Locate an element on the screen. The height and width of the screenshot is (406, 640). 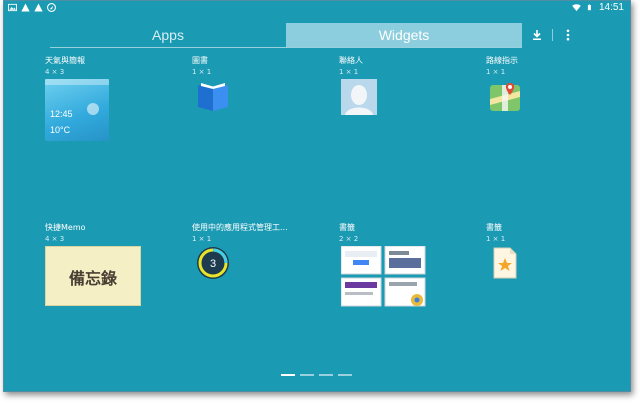
app-manager-icon: 3 is located at coordinates (213, 263).